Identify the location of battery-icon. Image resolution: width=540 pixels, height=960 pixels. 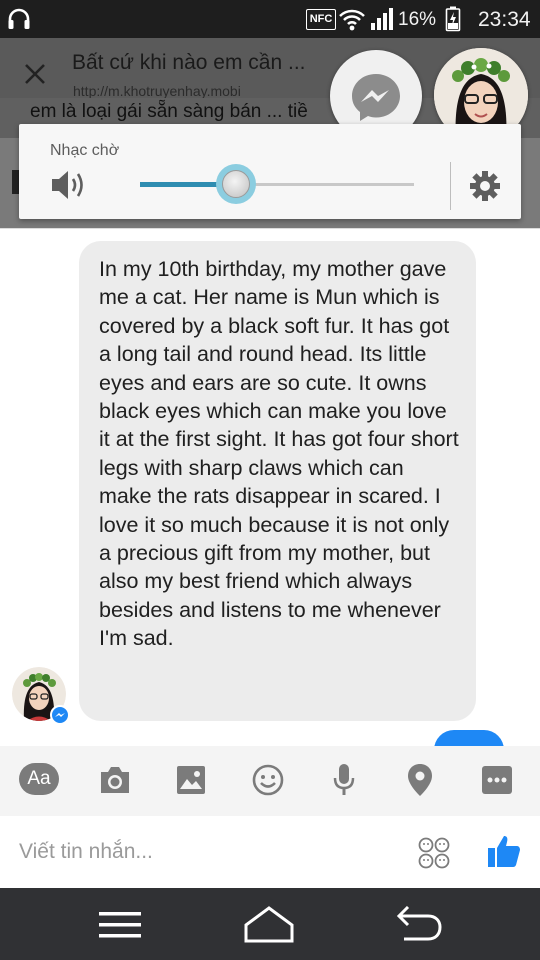
(453, 19).